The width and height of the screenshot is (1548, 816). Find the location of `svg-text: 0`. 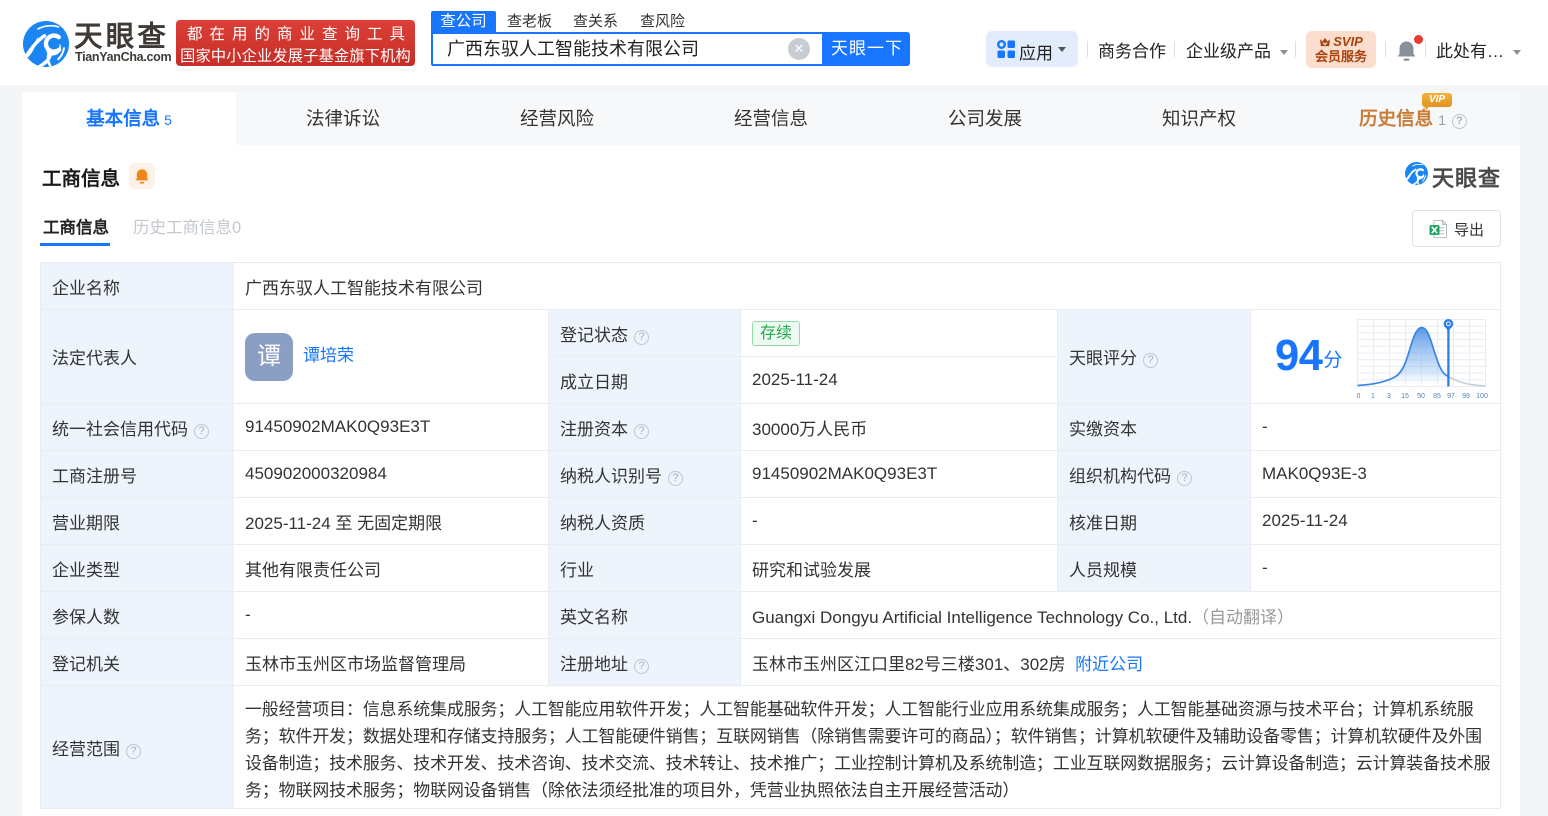

svg-text: 0 is located at coordinates (1359, 396).